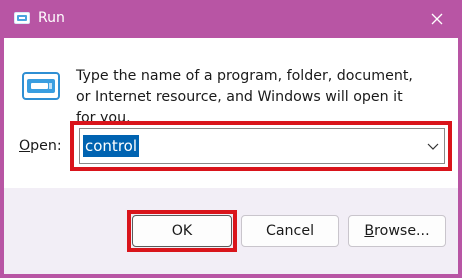 This screenshot has height=278, width=462. Describe the element at coordinates (182, 231) in the screenshot. I see `ok-highlight-box` at that location.